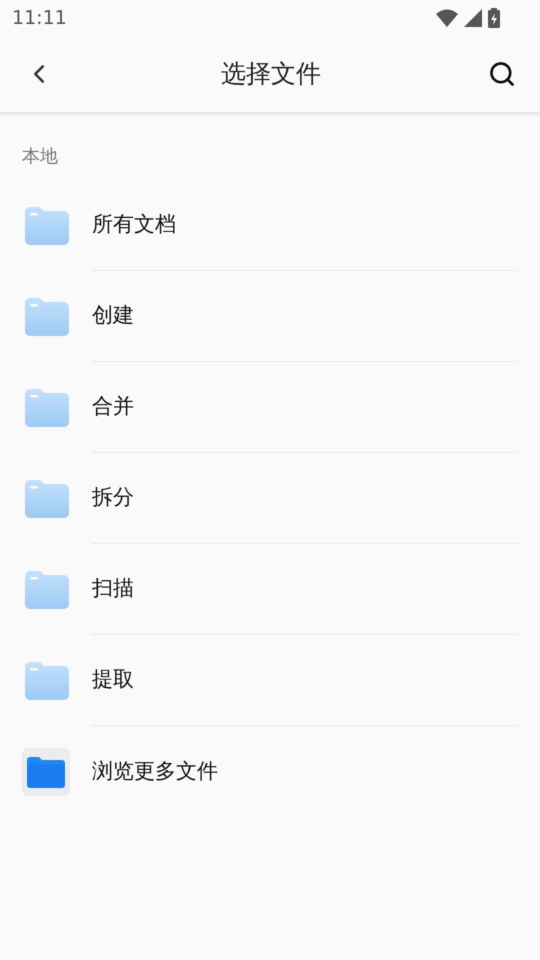 The width and height of the screenshot is (540, 960). I want to click on page-title: 选择文件, so click(271, 74).